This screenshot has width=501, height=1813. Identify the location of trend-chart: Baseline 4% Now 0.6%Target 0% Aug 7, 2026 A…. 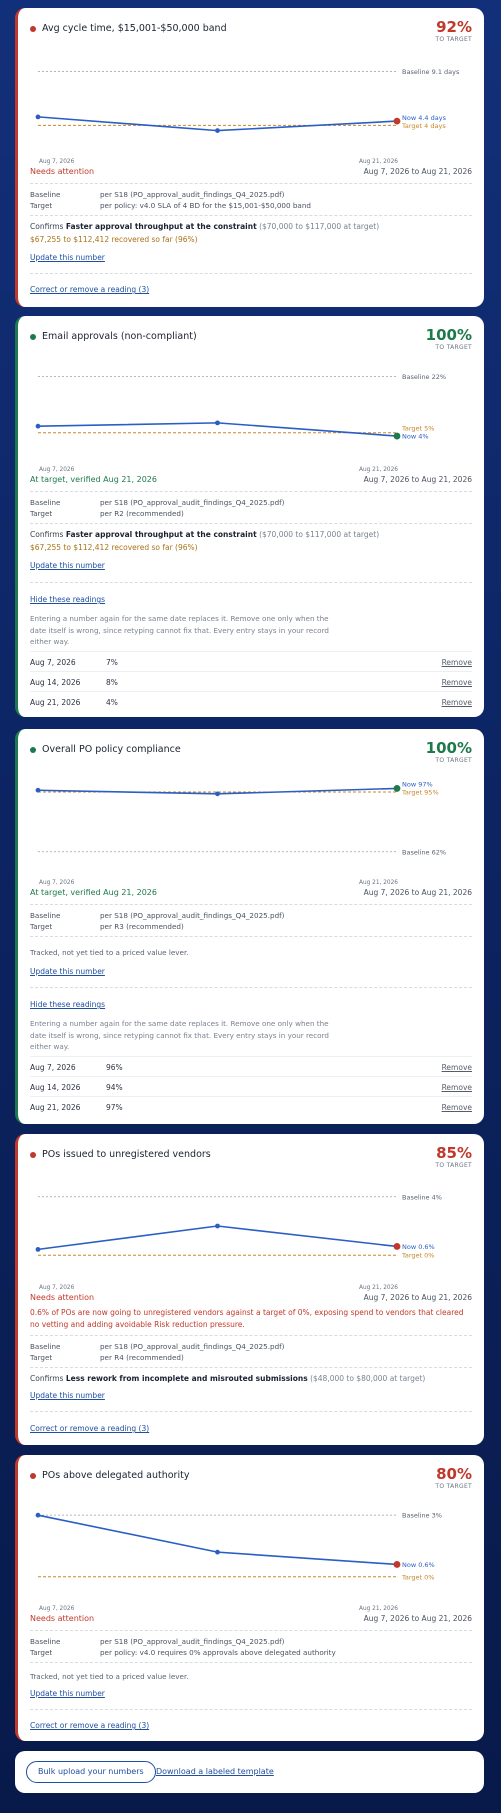
(238, 1242).